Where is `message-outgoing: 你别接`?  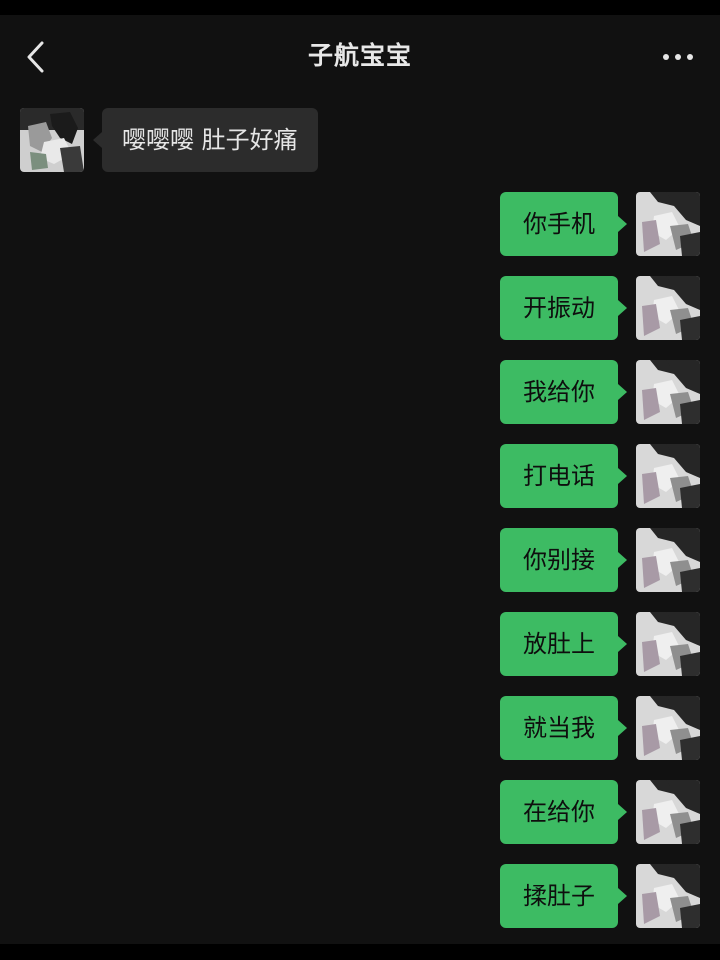
message-outgoing: 你别接 is located at coordinates (590, 560).